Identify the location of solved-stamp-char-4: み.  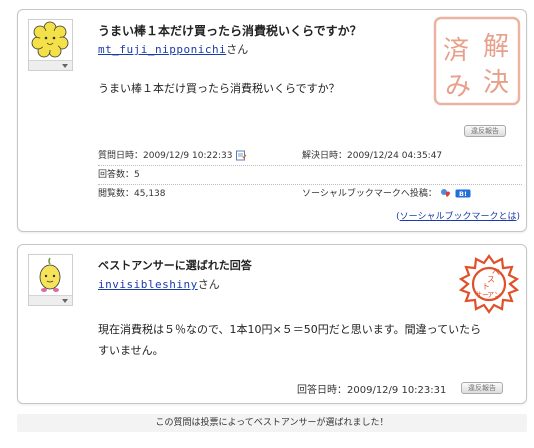
(458, 87).